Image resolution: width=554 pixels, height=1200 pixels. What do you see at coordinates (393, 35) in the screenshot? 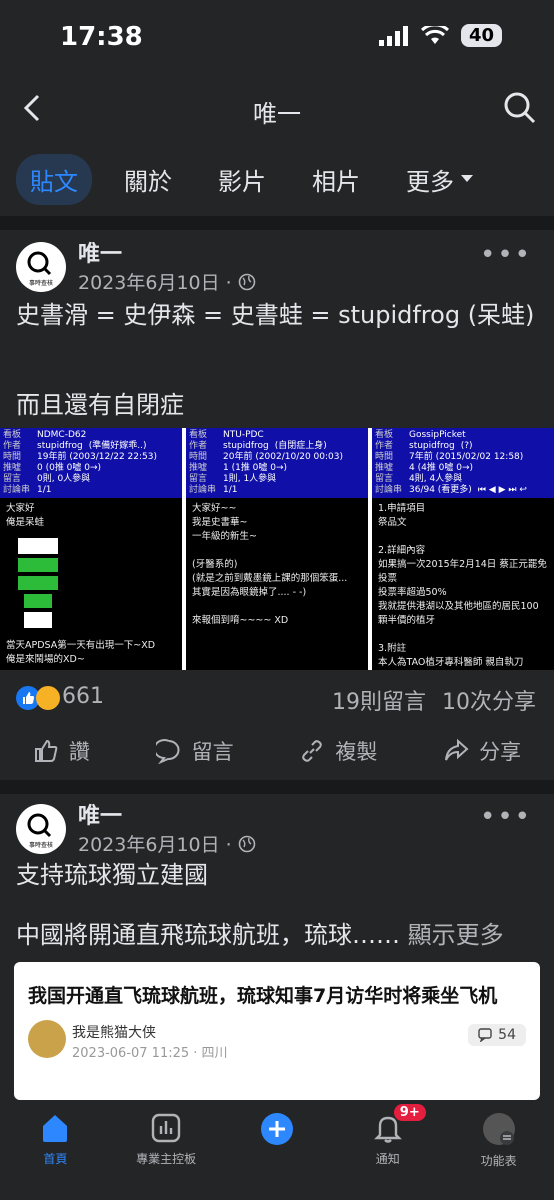
I see `signal-icon` at bounding box center [393, 35].